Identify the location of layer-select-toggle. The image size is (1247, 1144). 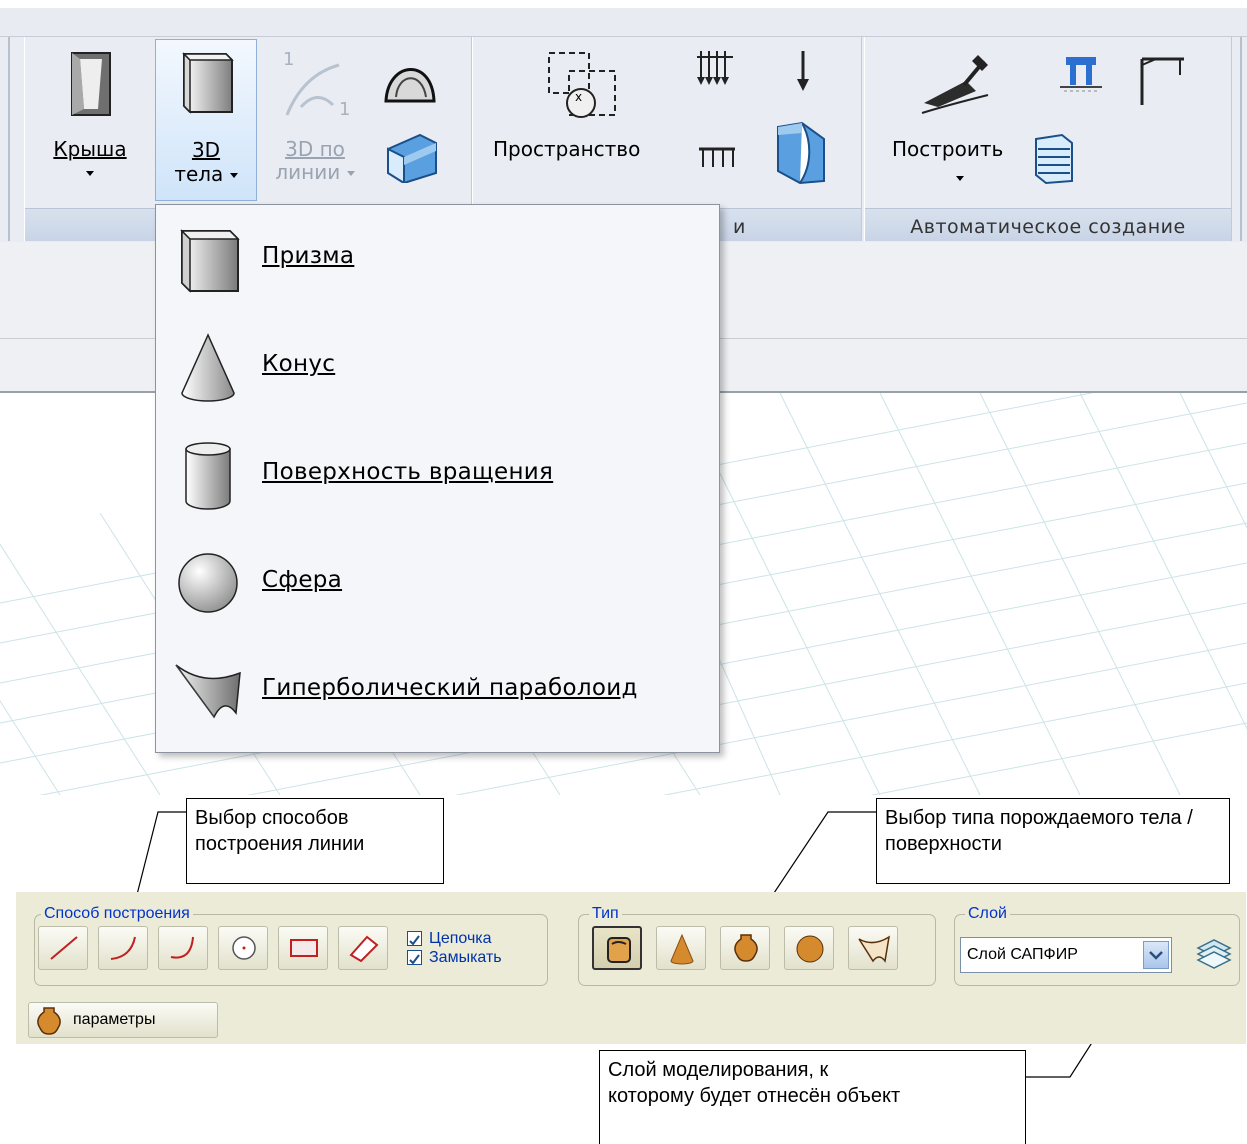
(1156, 955).